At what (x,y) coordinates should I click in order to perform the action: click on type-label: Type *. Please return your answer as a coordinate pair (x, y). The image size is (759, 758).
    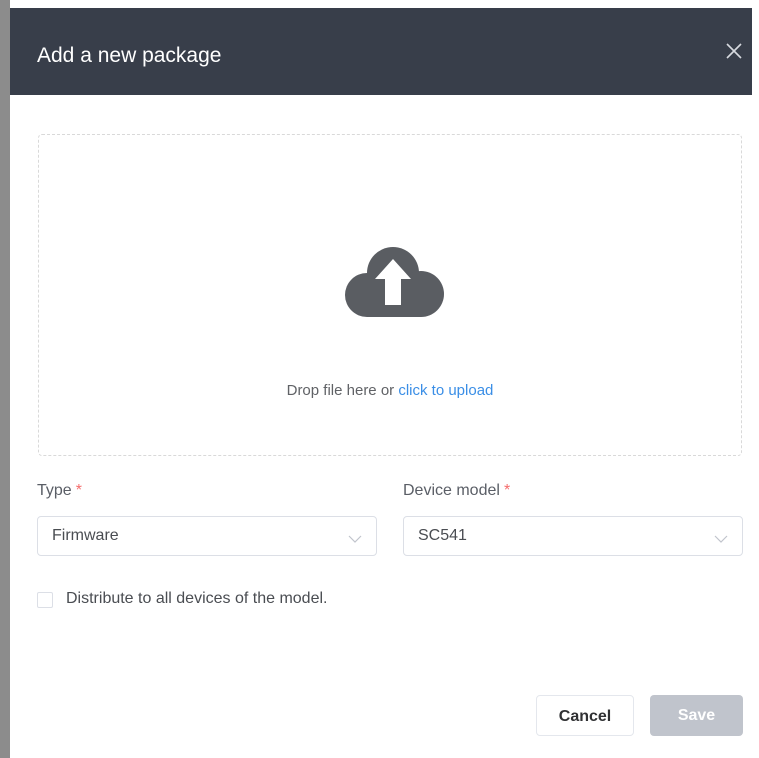
    Looking at the image, I should click on (59, 491).